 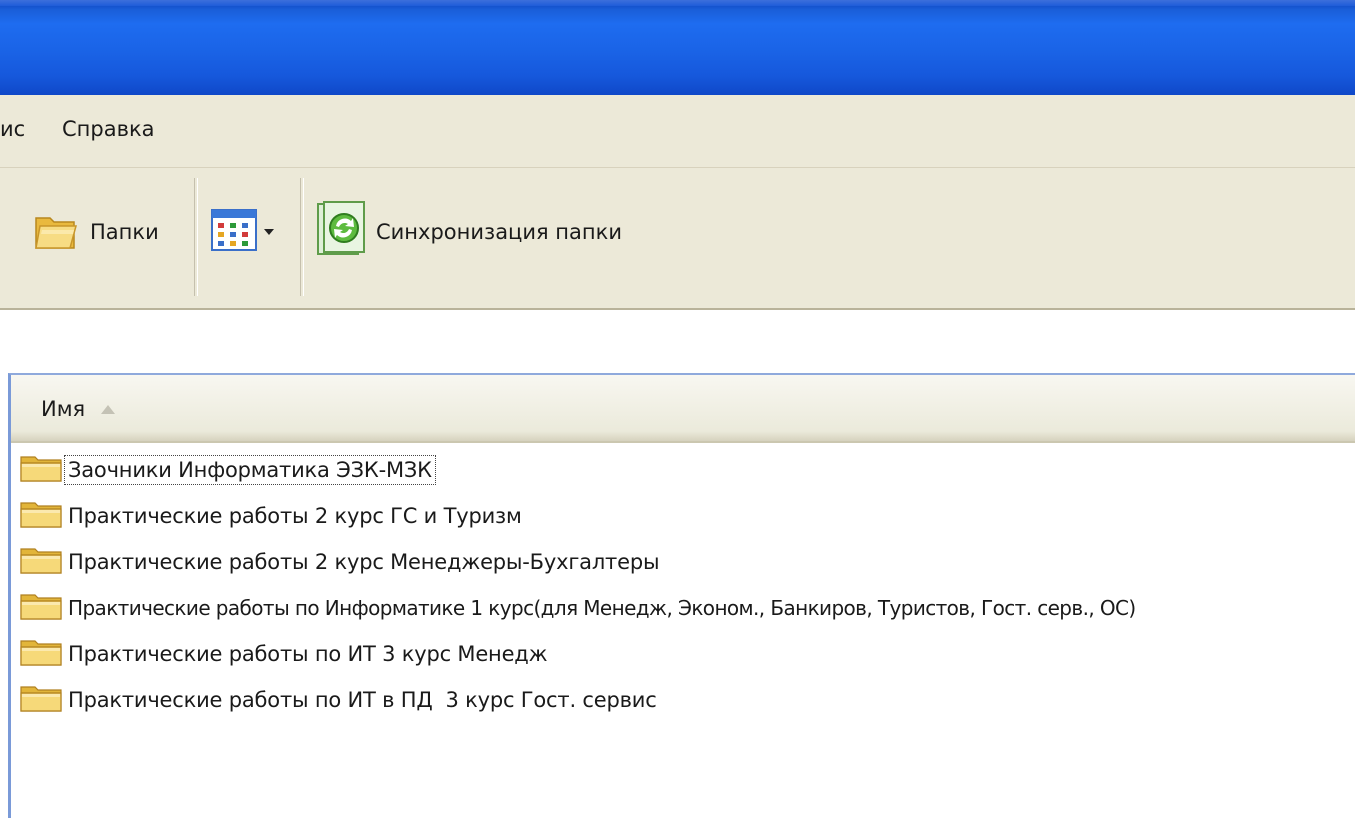 What do you see at coordinates (499, 232) in the screenshot?
I see `sync-folder-label: Синхронизация папки` at bounding box center [499, 232].